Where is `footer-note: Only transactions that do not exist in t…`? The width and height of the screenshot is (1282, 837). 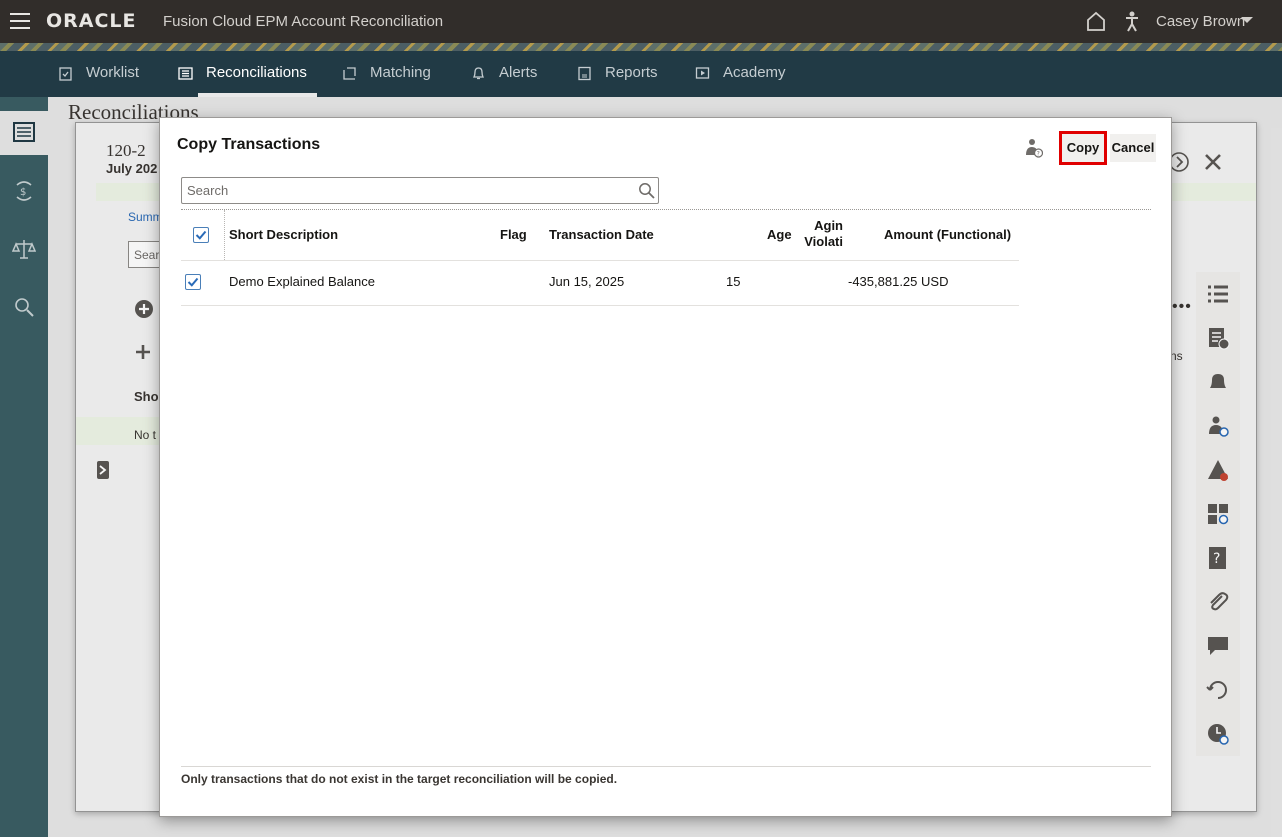 footer-note: Only transactions that do not exist in t… is located at coordinates (399, 779).